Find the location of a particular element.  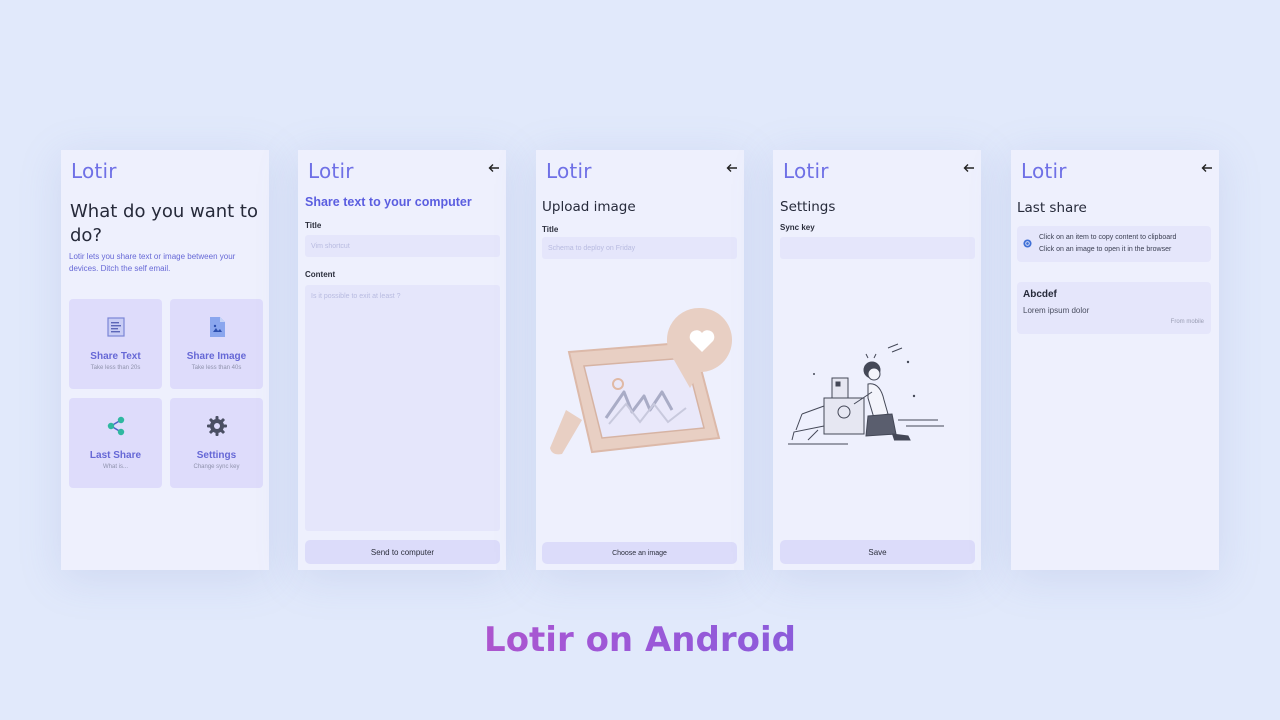

sync-key-input is located at coordinates (877, 248).